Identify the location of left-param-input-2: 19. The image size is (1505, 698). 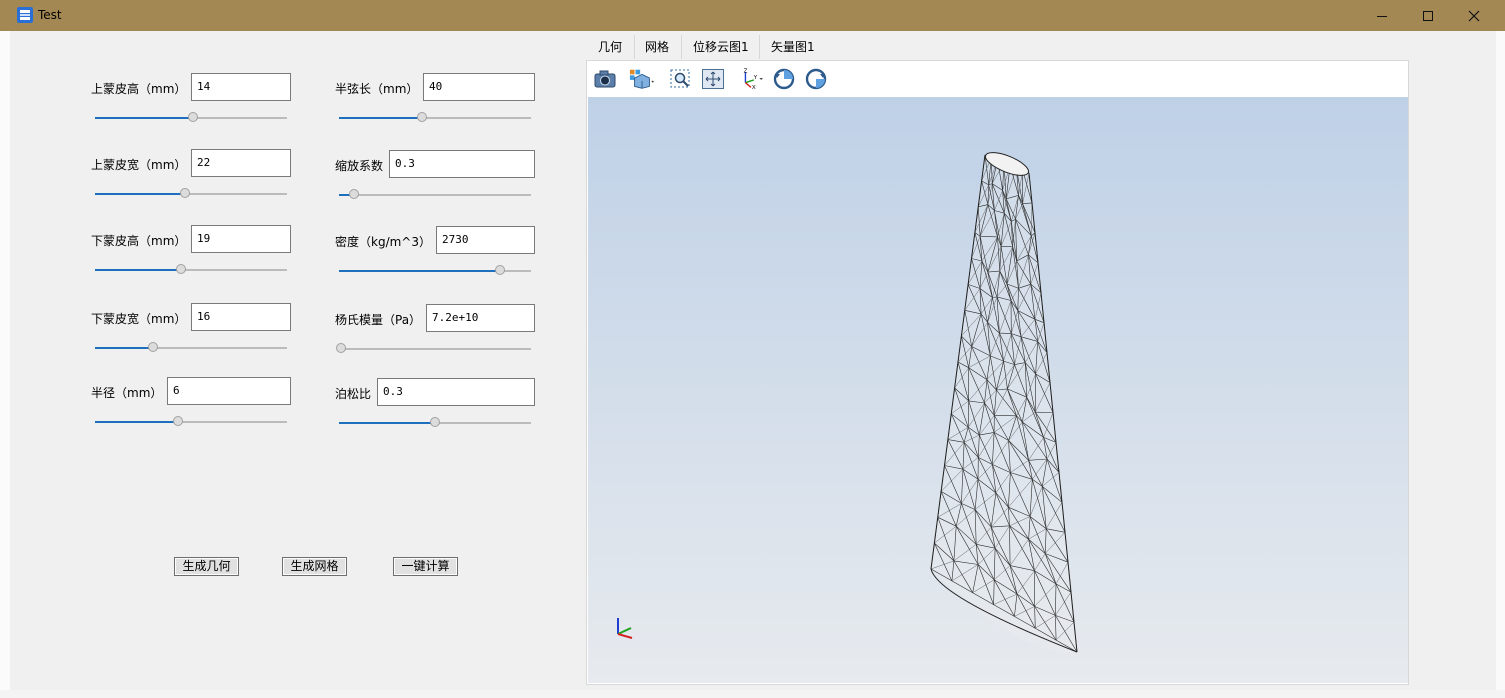
(241, 239).